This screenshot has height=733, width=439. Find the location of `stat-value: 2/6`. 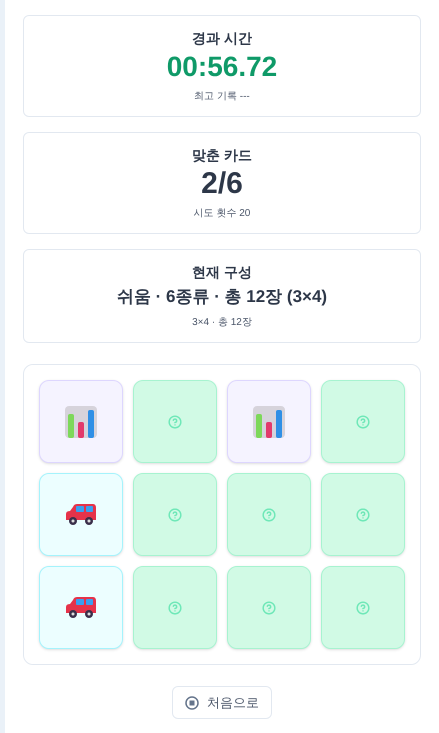

stat-value: 2/6 is located at coordinates (222, 184).